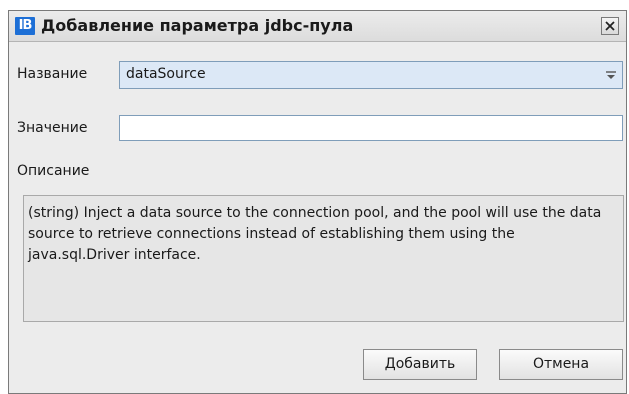  I want to click on dialog-title: Добавление параметра jdbc-пула, so click(197, 25).